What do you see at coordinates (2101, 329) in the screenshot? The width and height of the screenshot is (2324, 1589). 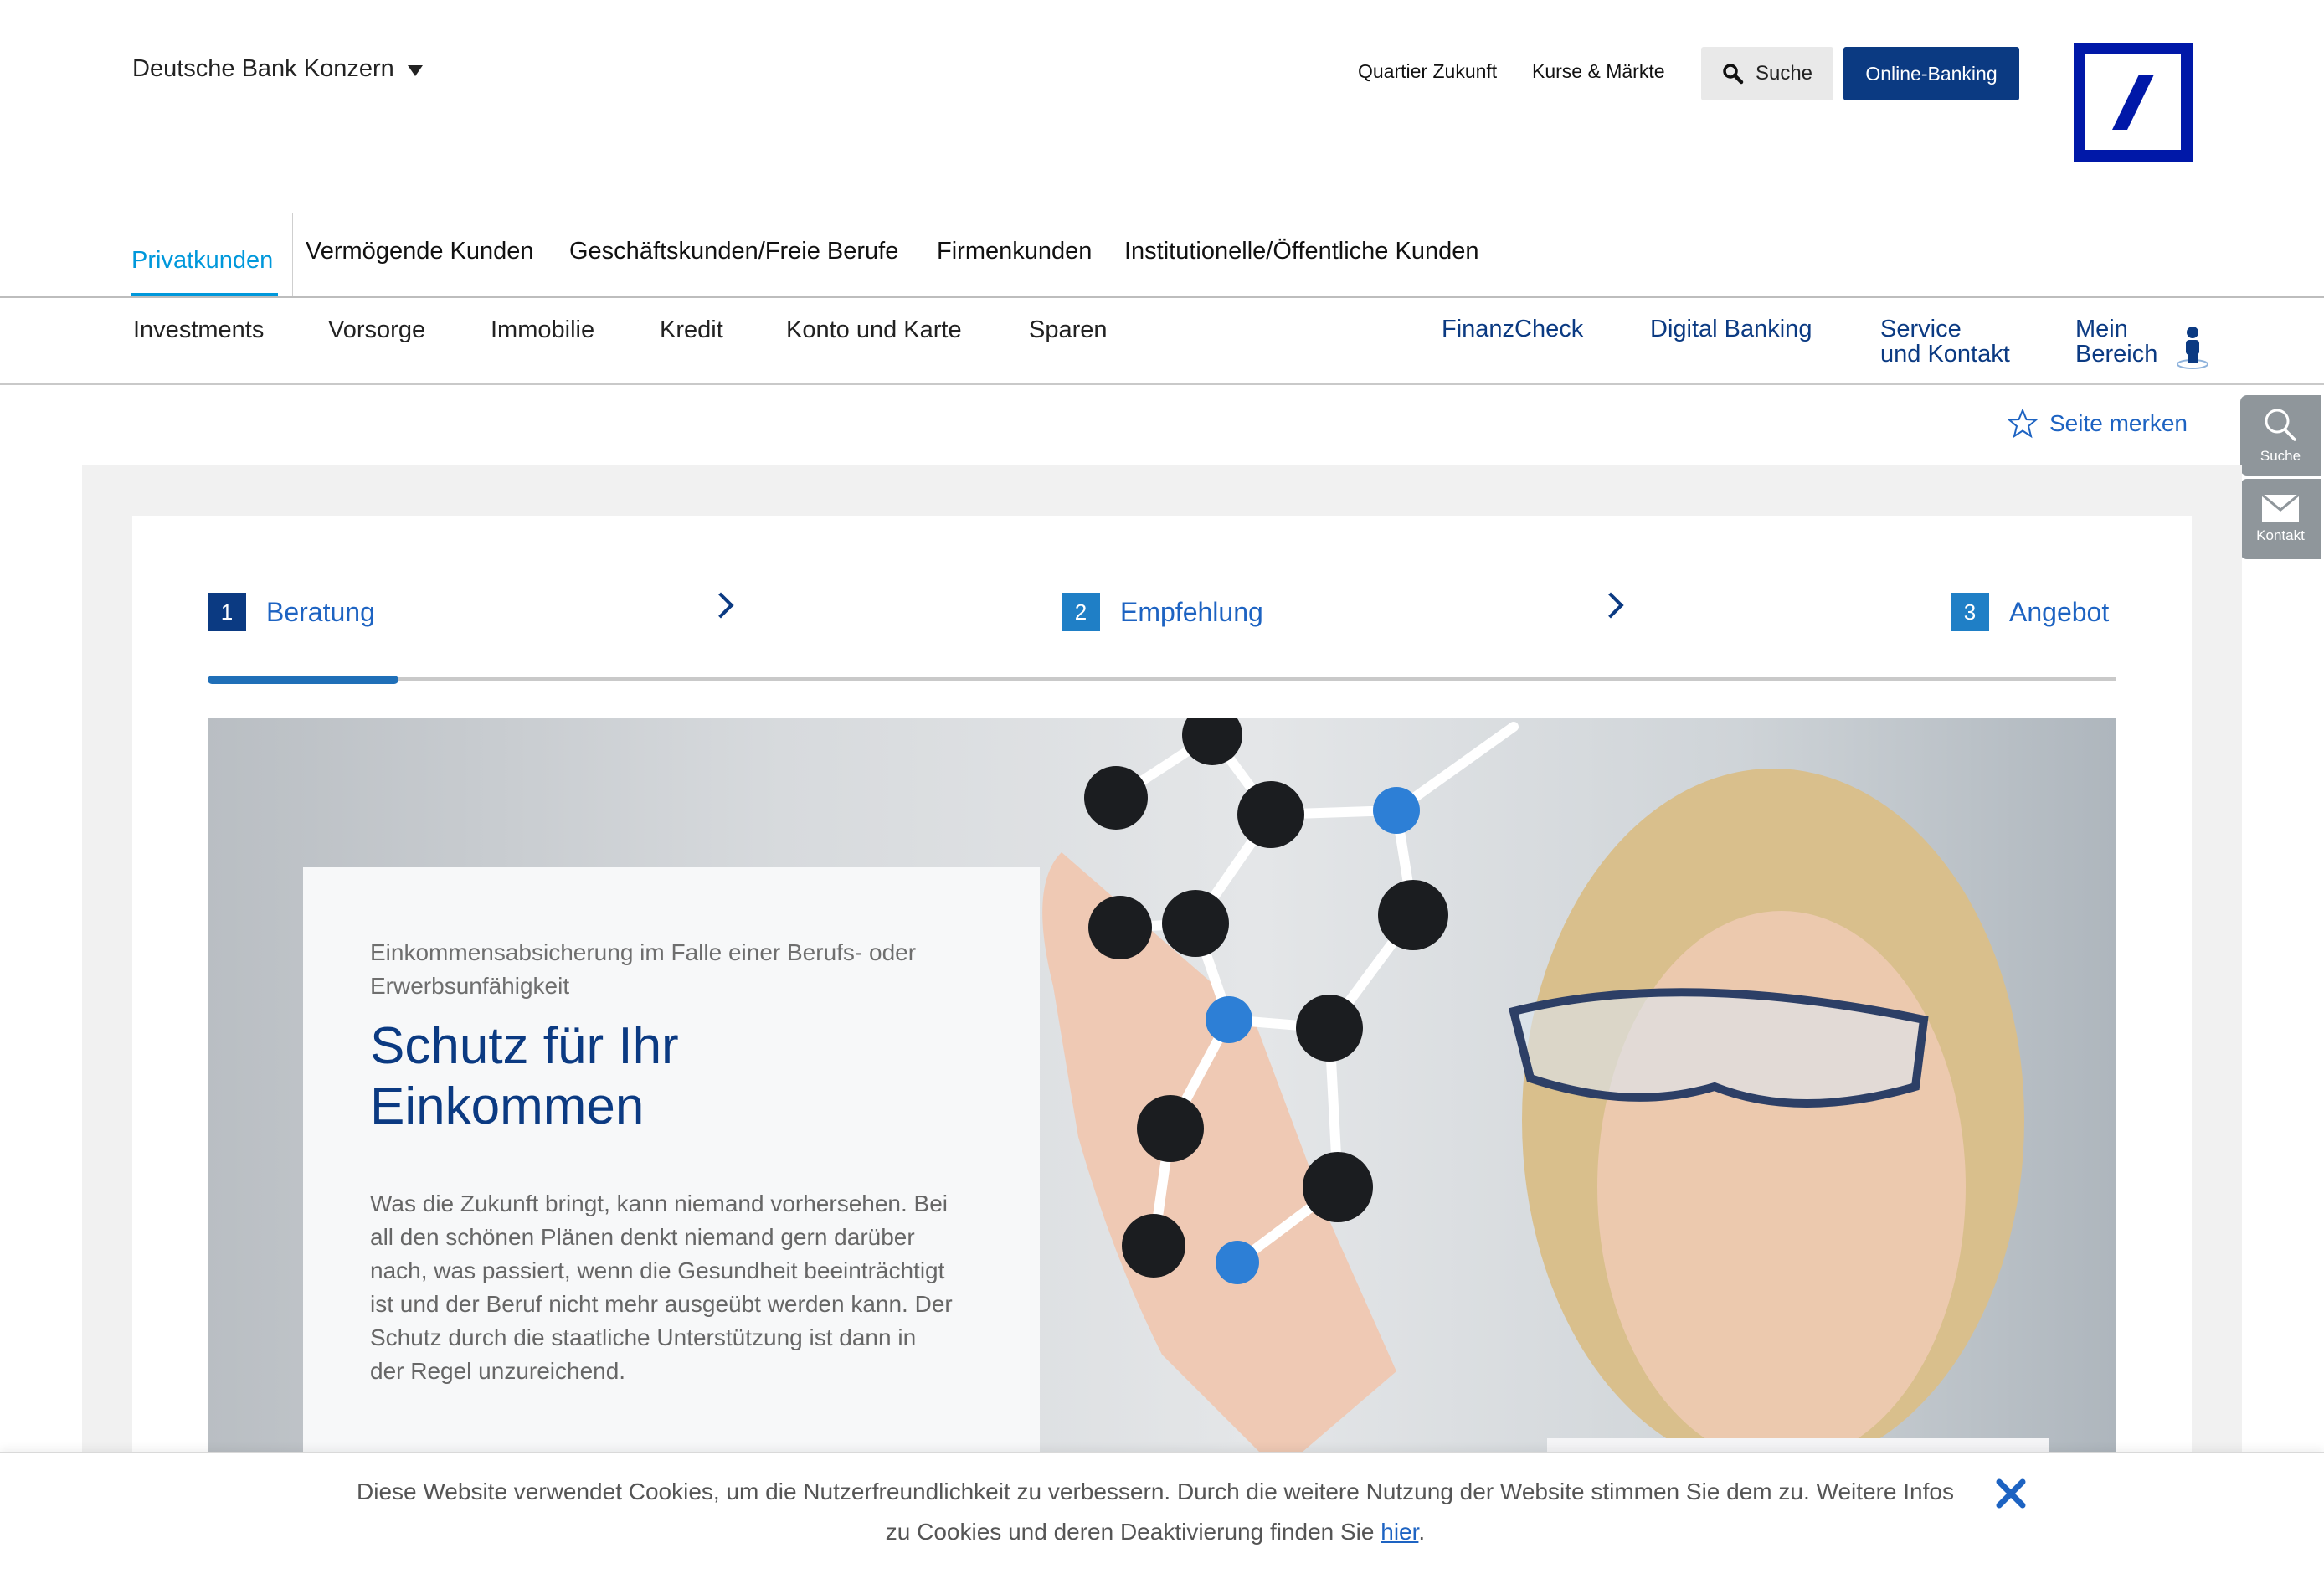 I see `nav-mein-line1: Mein` at bounding box center [2101, 329].